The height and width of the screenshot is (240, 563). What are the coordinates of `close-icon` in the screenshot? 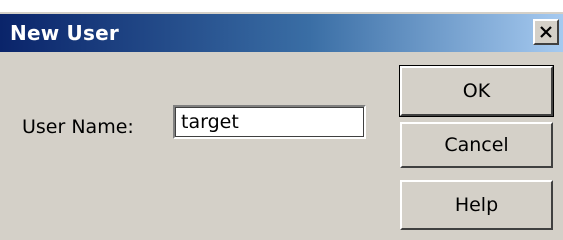 It's located at (546, 32).